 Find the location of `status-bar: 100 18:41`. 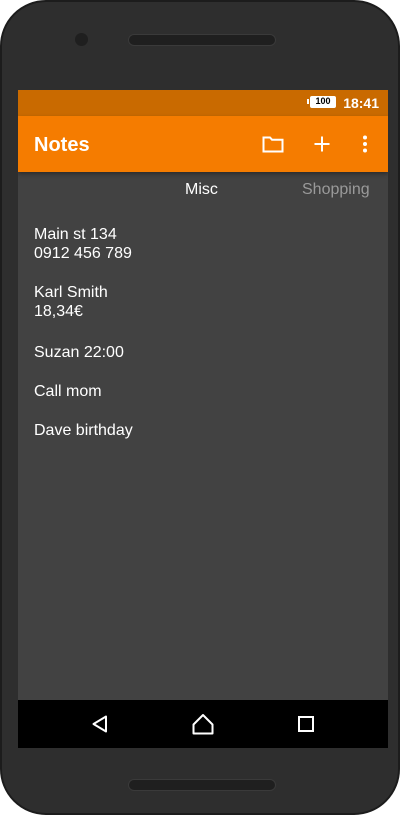

status-bar: 100 18:41 is located at coordinates (203, 103).